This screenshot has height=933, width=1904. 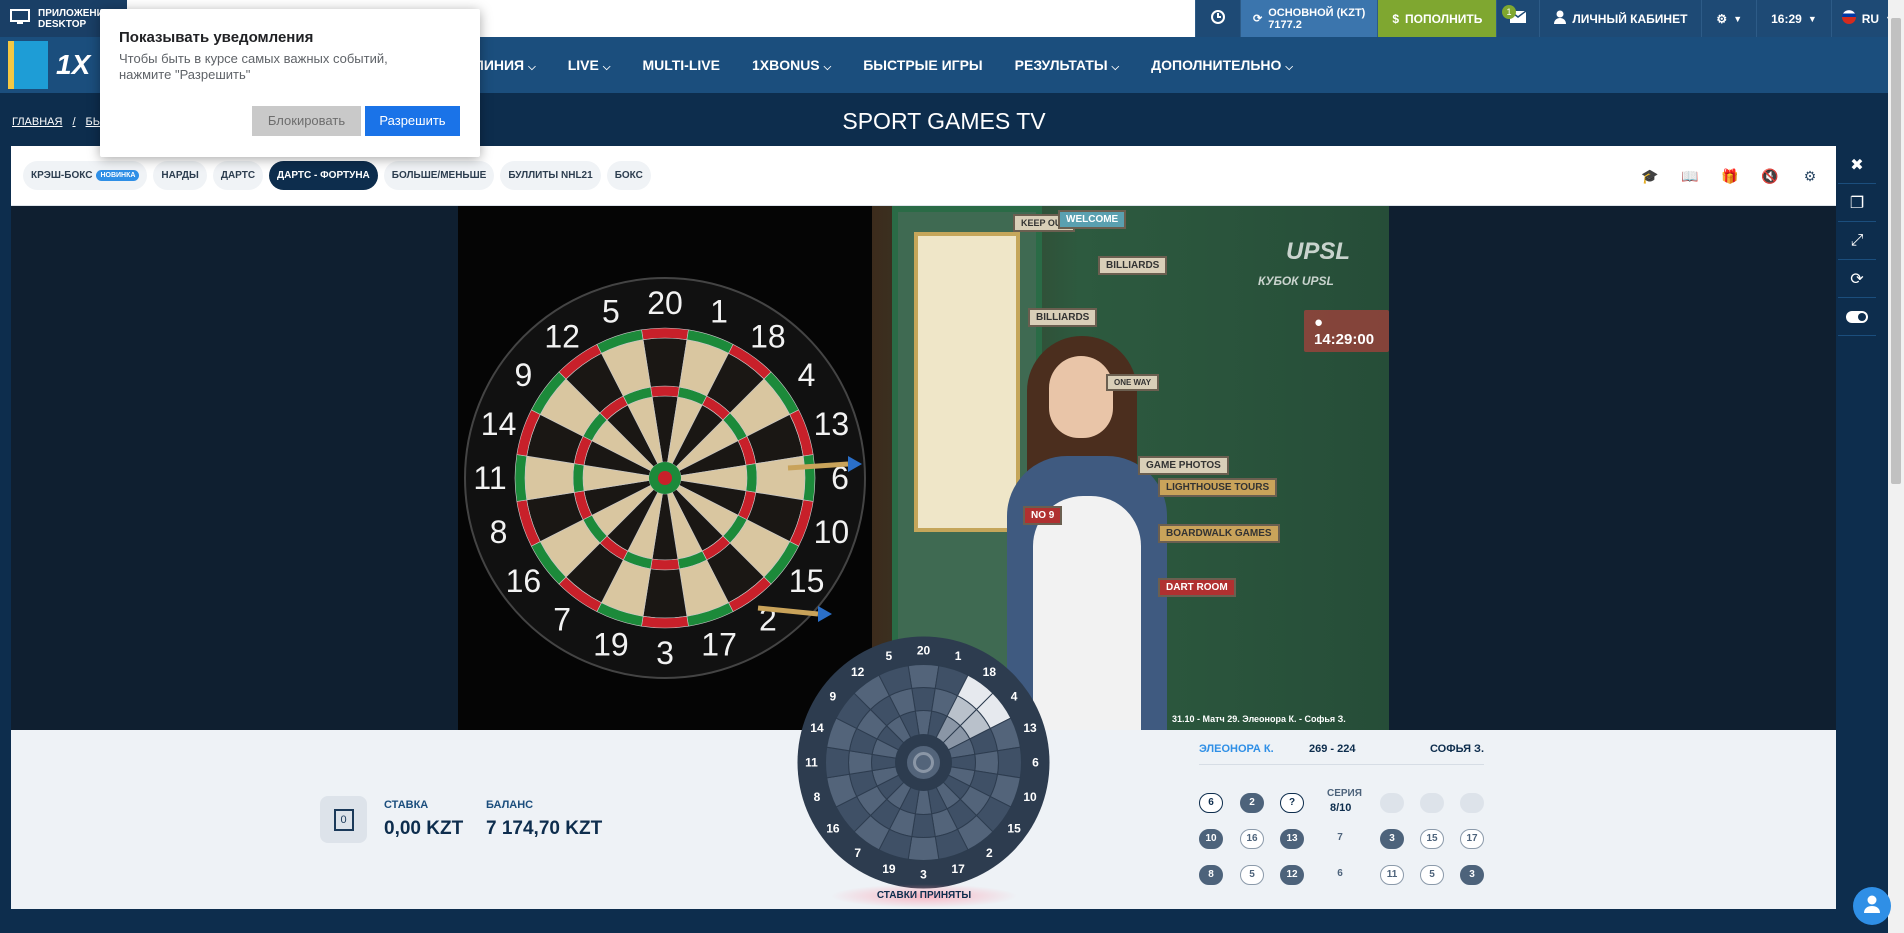 What do you see at coordinates (412, 121) in the screenshot?
I see `allow-button: Разрешить` at bounding box center [412, 121].